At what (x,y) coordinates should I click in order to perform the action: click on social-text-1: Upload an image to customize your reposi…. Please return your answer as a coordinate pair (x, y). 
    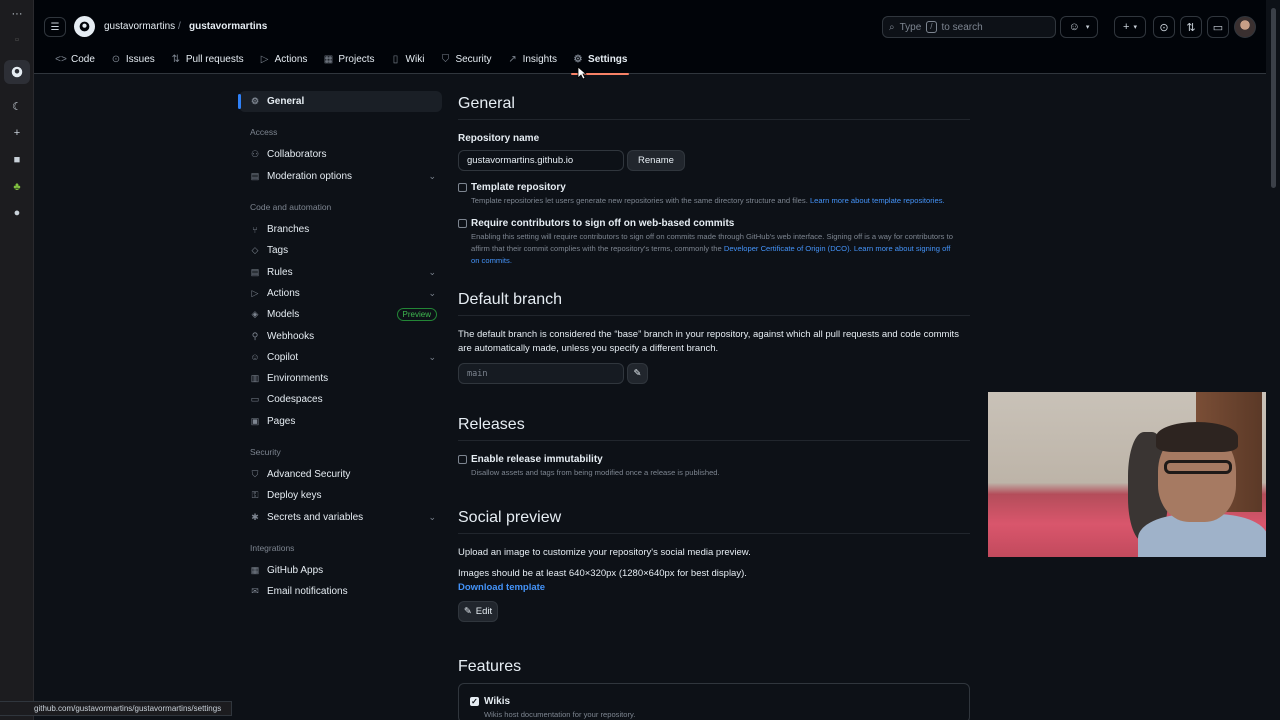
    Looking at the image, I should click on (604, 552).